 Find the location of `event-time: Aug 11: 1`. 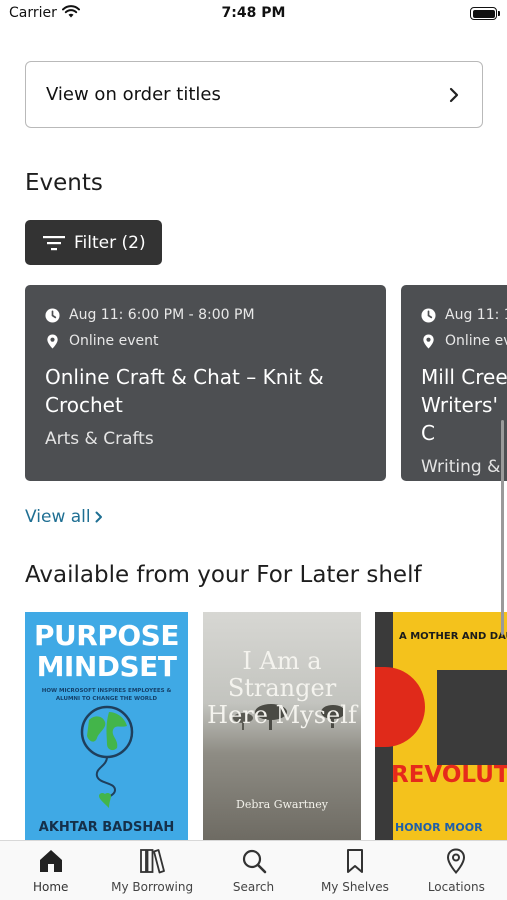

event-time: Aug 11: 1 is located at coordinates (476, 315).